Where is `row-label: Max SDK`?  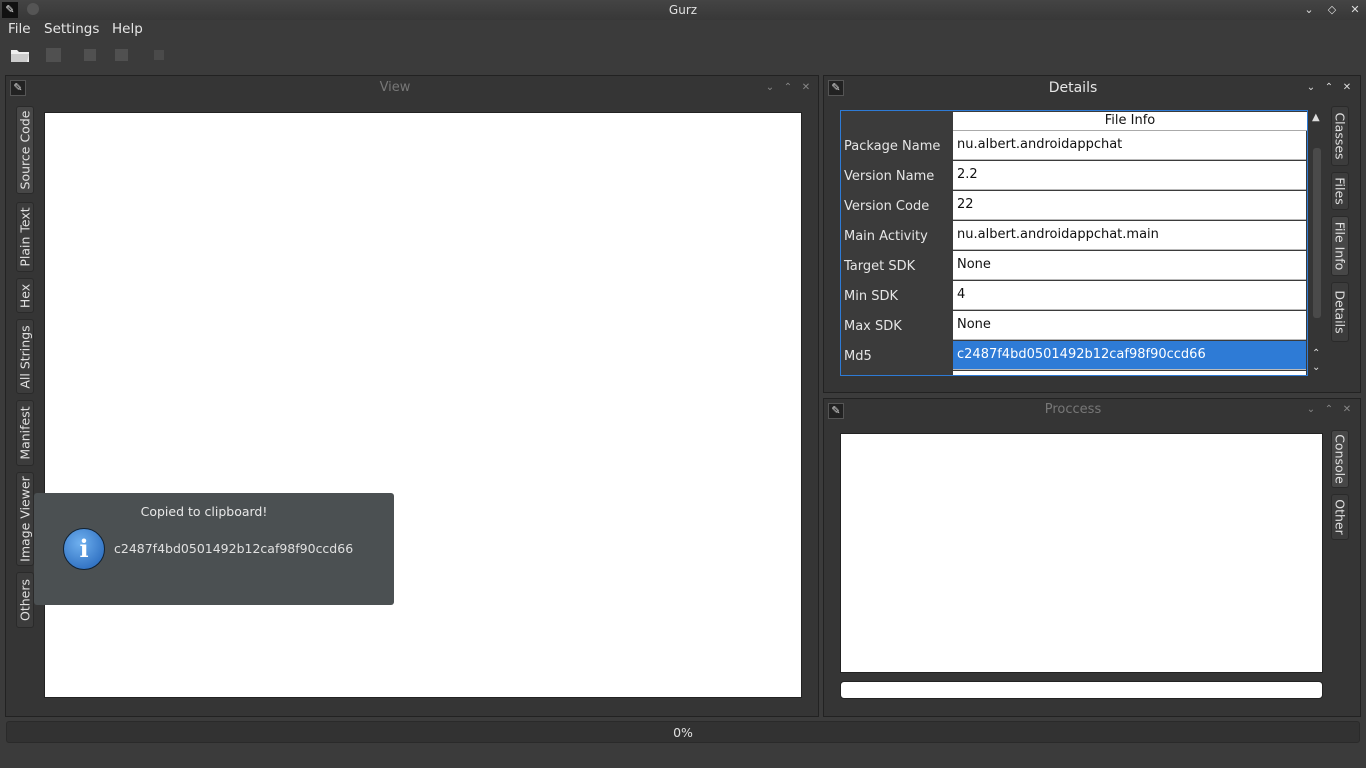
row-label: Max SDK is located at coordinates (873, 326).